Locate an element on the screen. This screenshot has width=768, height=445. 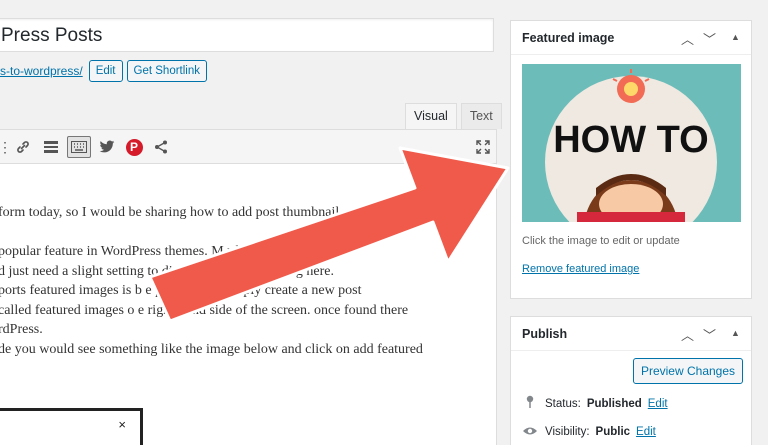
share-icon is located at coordinates (161, 147).